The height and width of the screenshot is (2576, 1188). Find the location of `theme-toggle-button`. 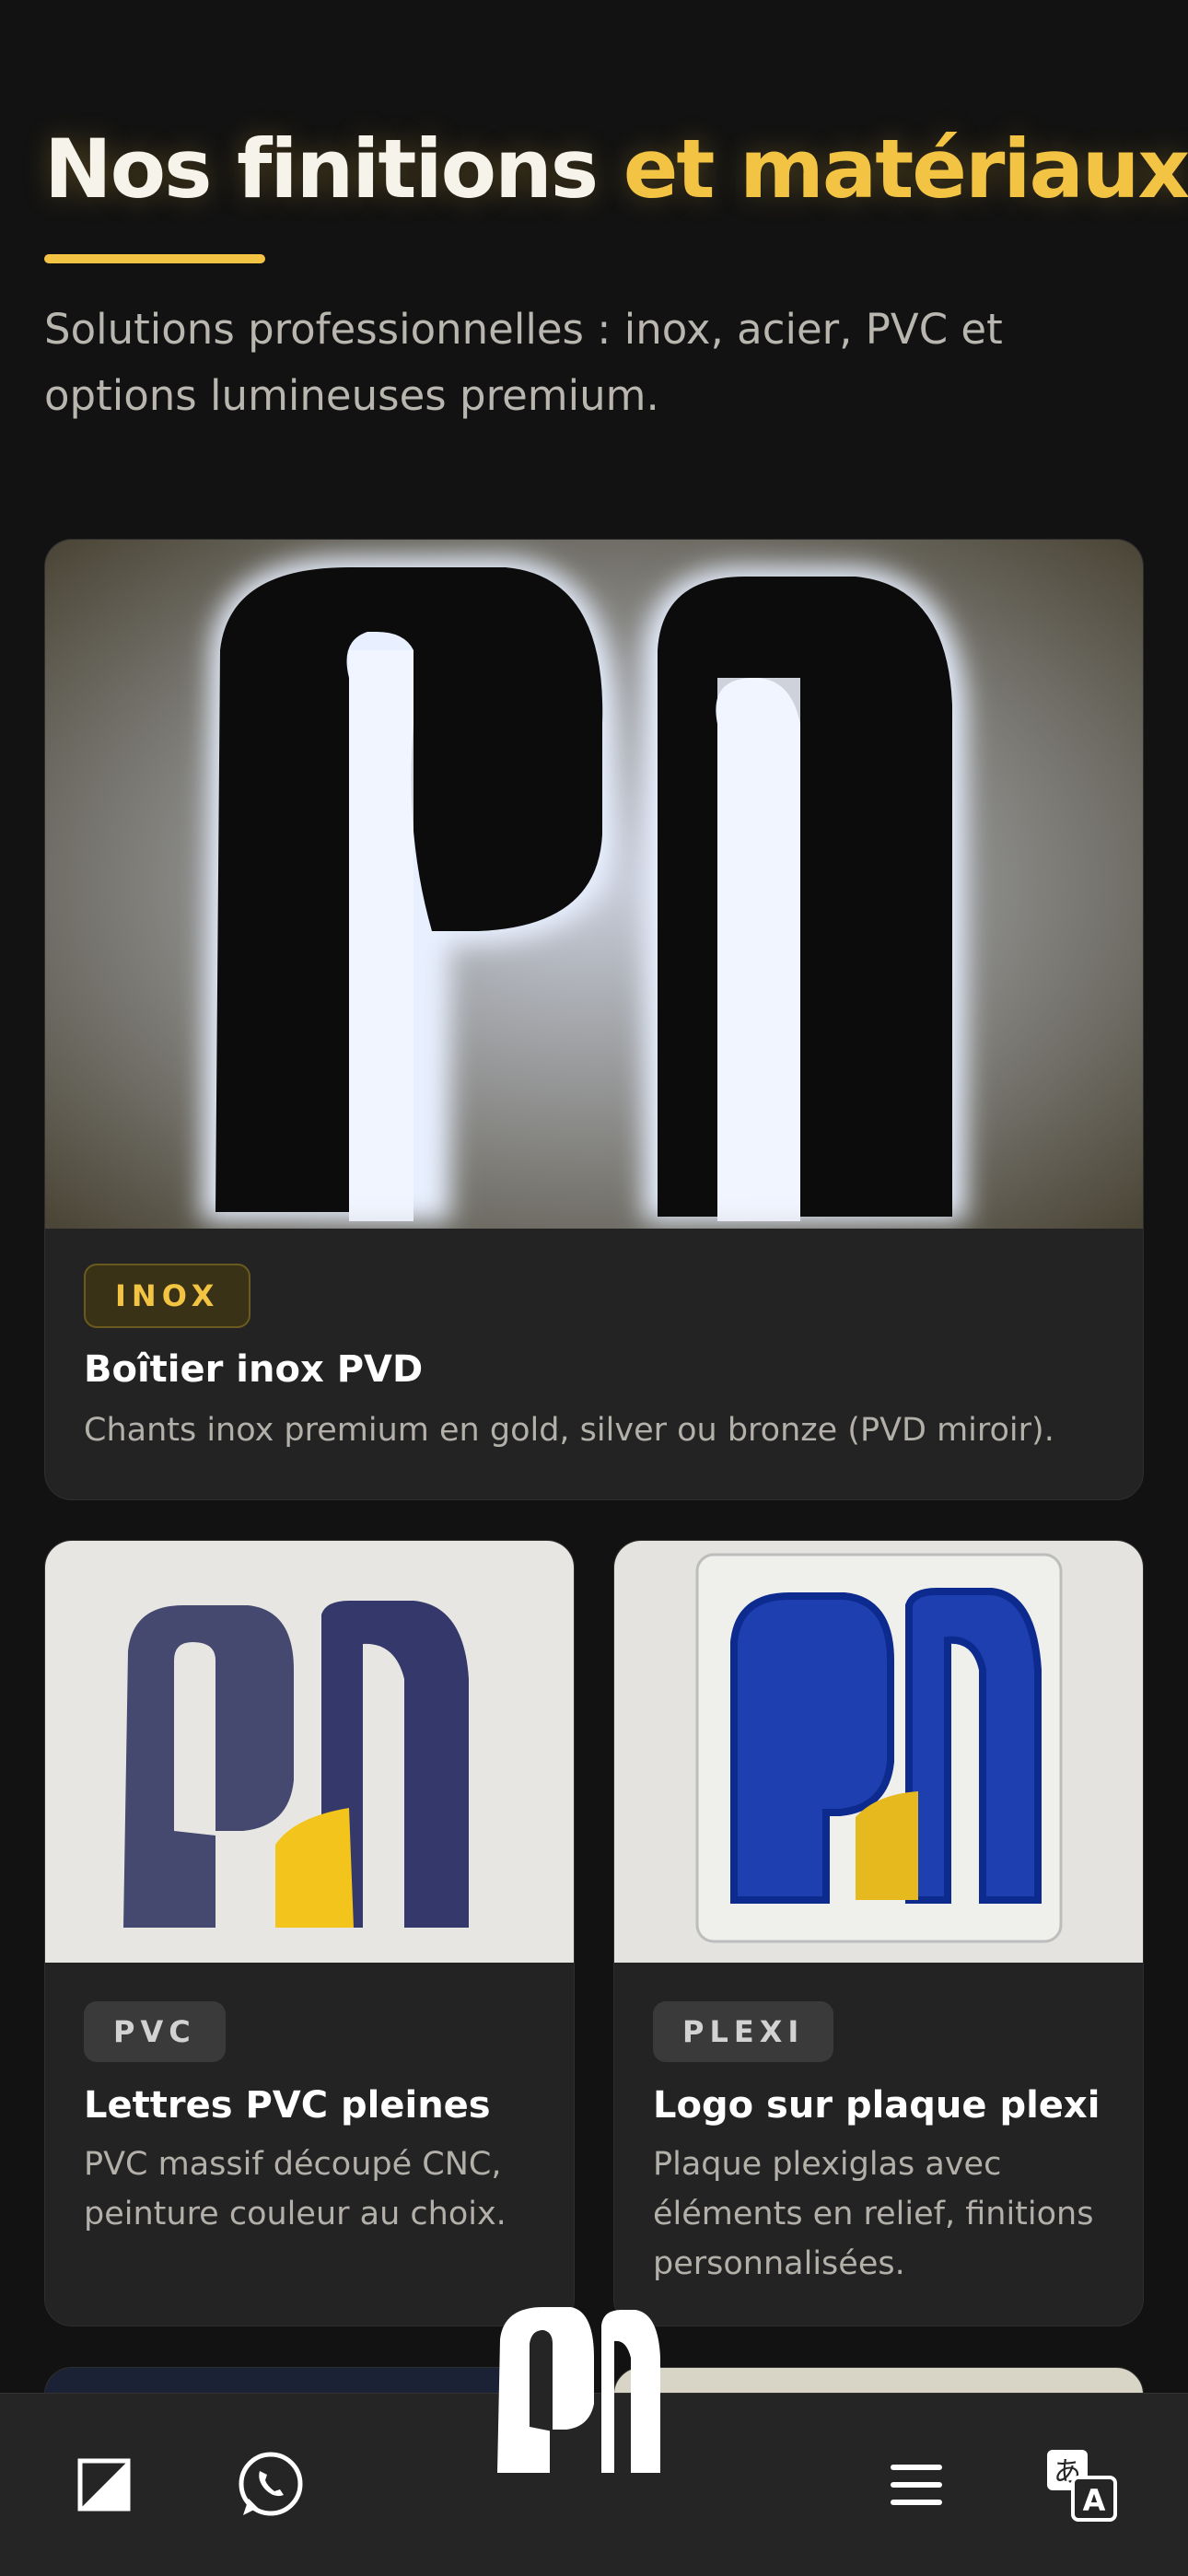

theme-toggle-button is located at coordinates (105, 2484).